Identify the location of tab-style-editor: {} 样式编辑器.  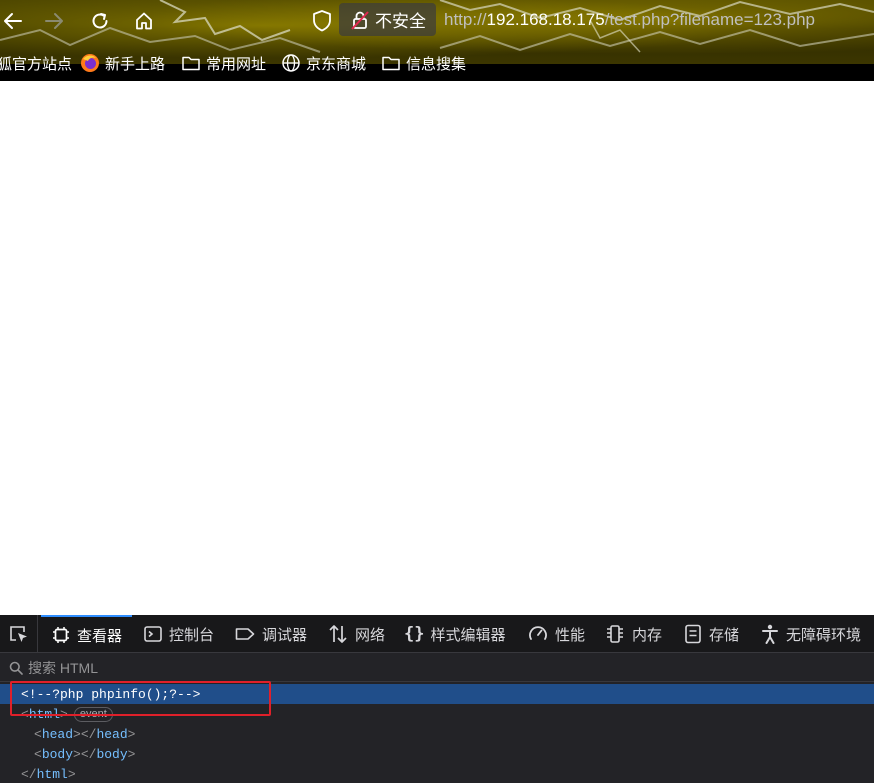
(455, 634).